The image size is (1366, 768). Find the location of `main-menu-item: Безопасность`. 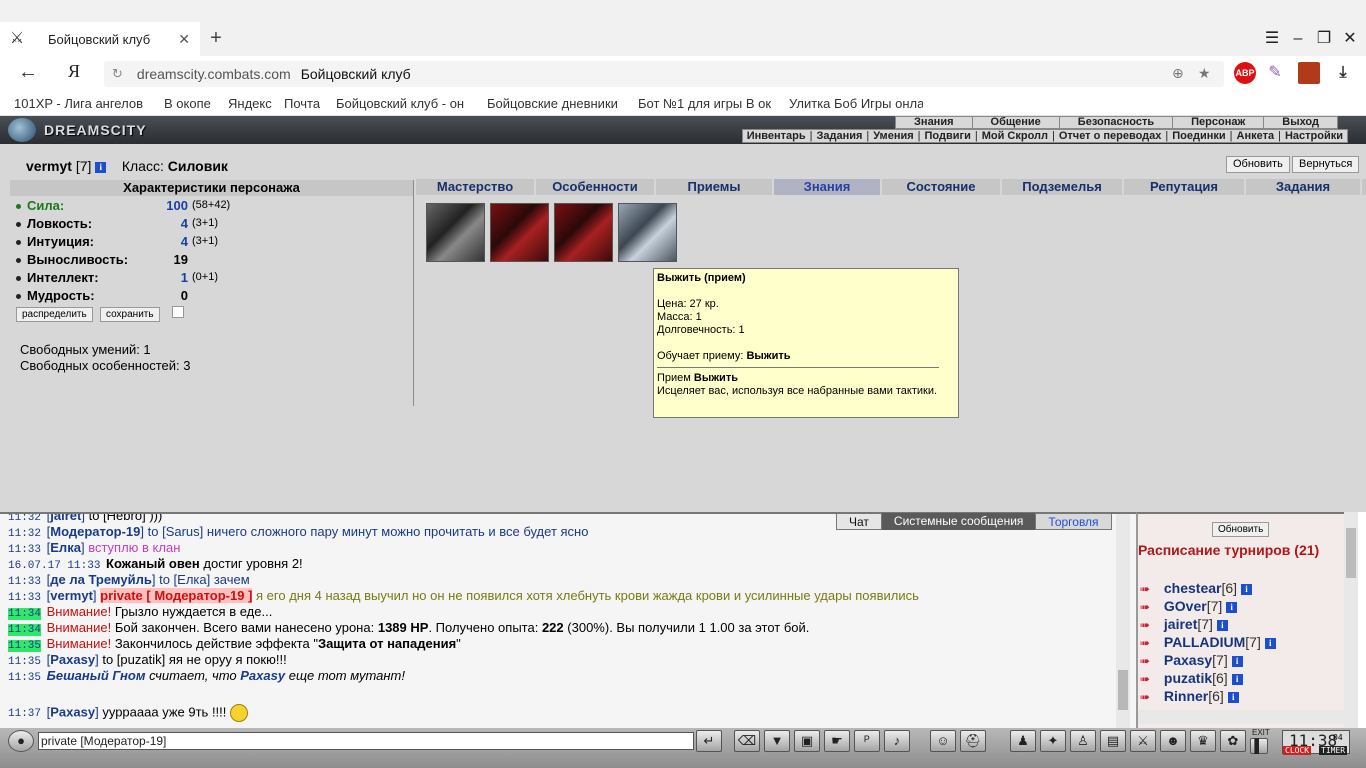

main-menu-item: Безопасность is located at coordinates (1115, 122).